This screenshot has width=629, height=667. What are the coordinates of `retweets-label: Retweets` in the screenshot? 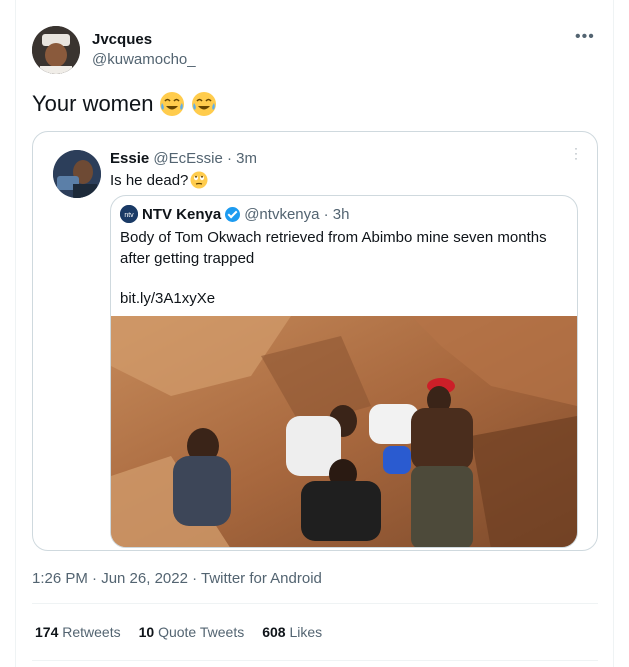 It's located at (91, 632).